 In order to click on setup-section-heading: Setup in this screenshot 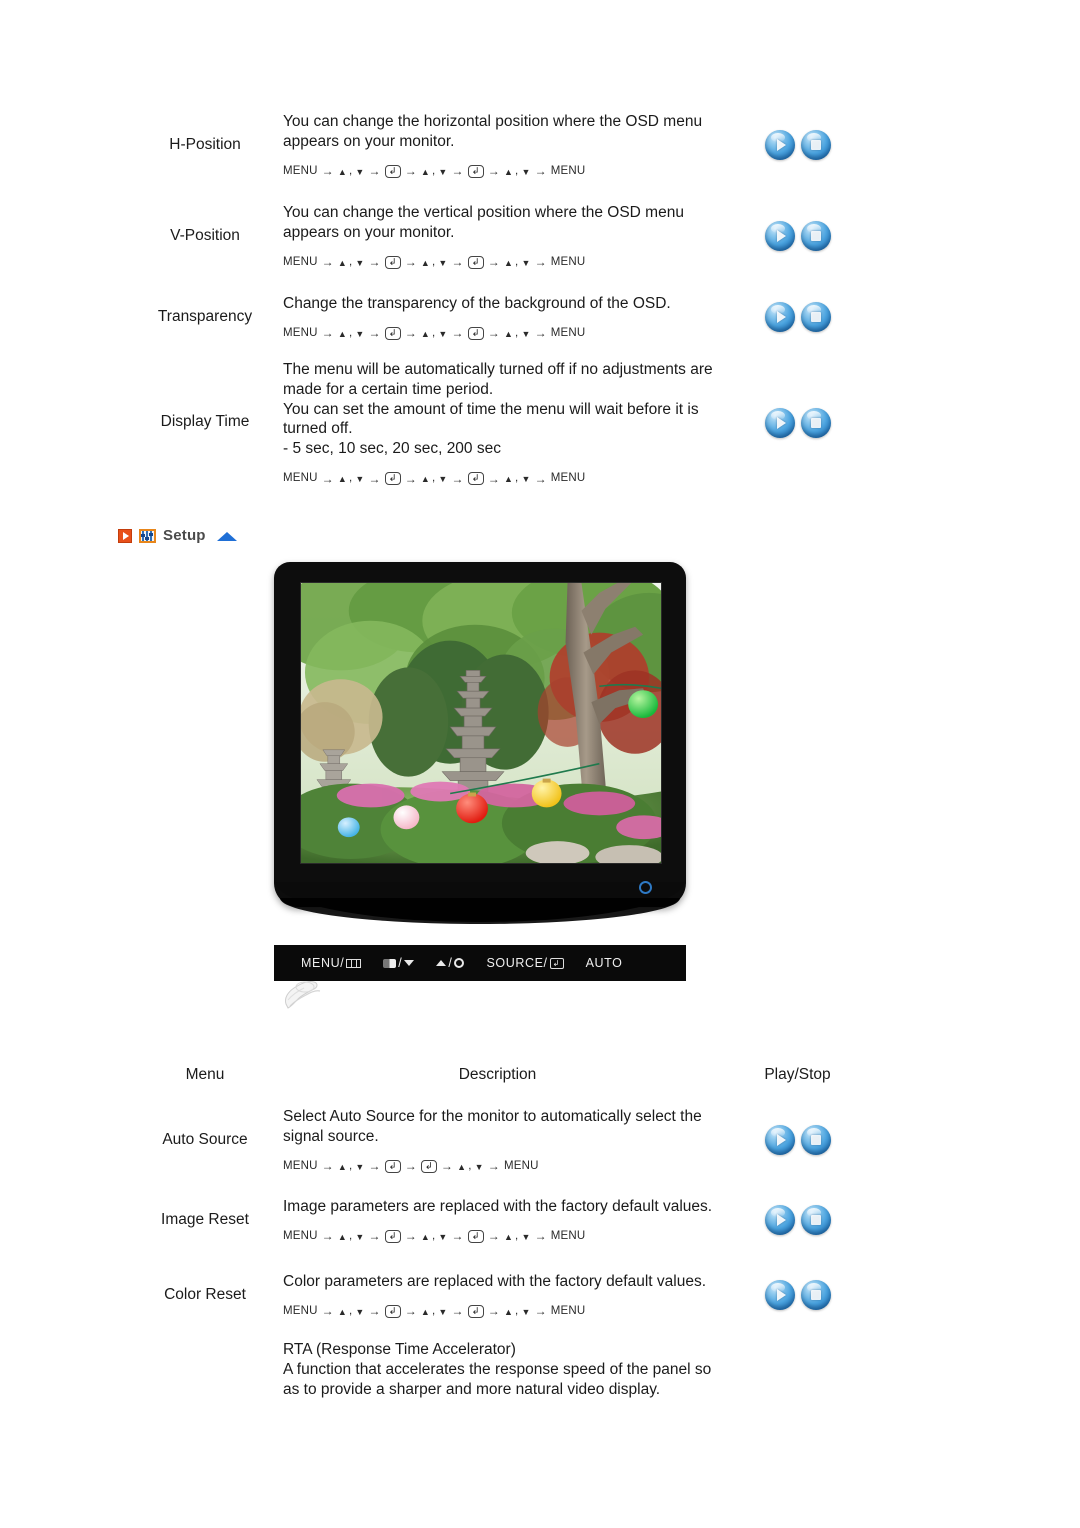, I will do `click(177, 535)`.